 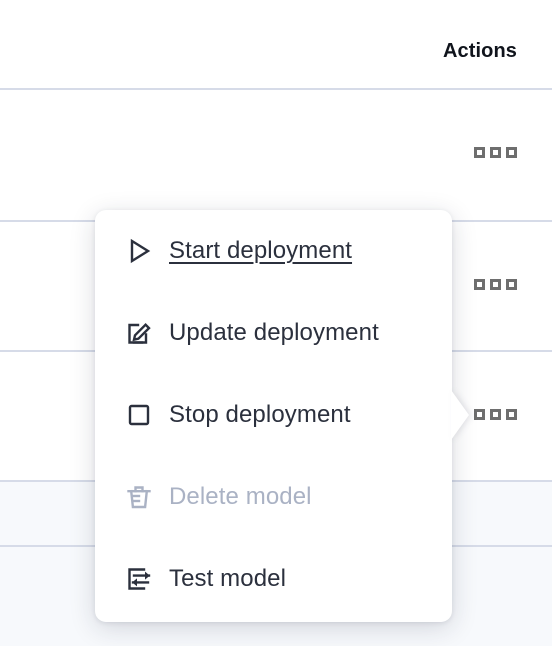 I want to click on menu-item-label: Test model, so click(x=228, y=578).